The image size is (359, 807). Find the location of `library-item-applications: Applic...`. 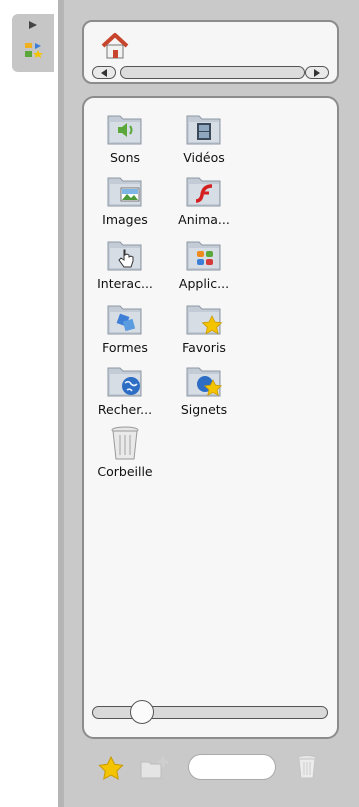

library-item-applications: Applic... is located at coordinates (204, 263).